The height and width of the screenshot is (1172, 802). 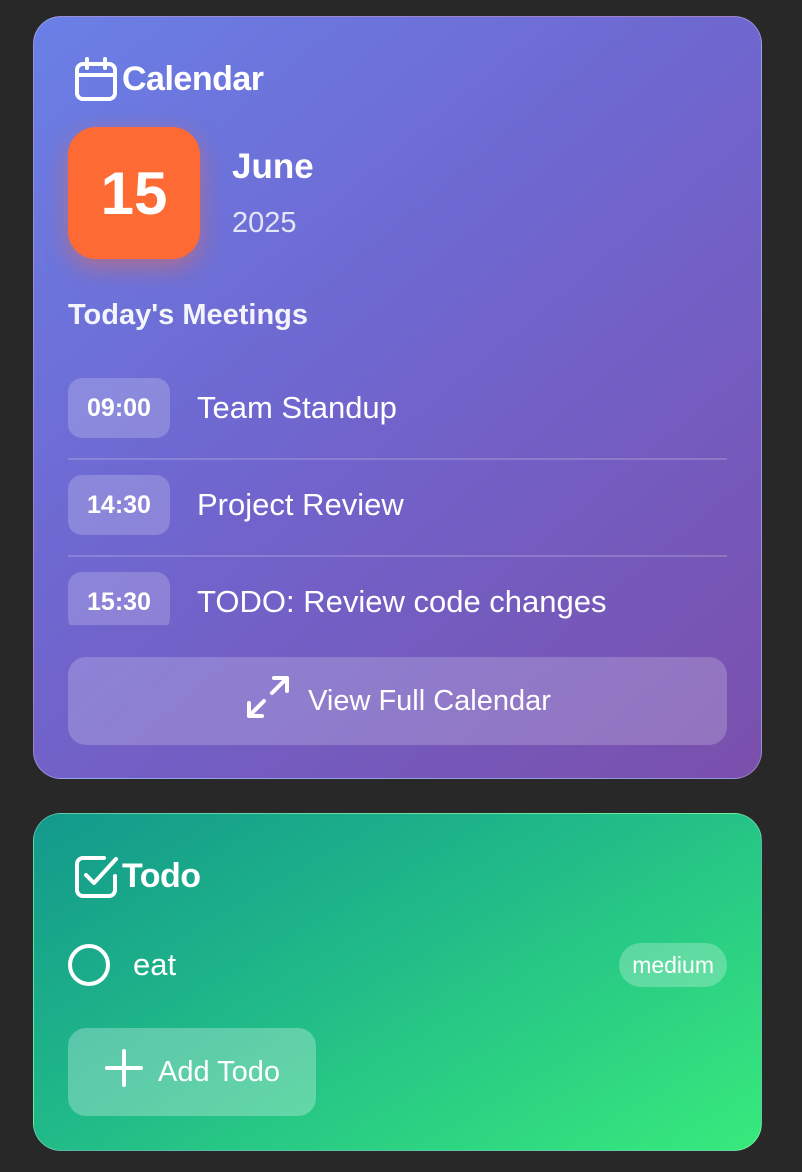 I want to click on add-todo-button: Add Todo, so click(x=192, y=1072).